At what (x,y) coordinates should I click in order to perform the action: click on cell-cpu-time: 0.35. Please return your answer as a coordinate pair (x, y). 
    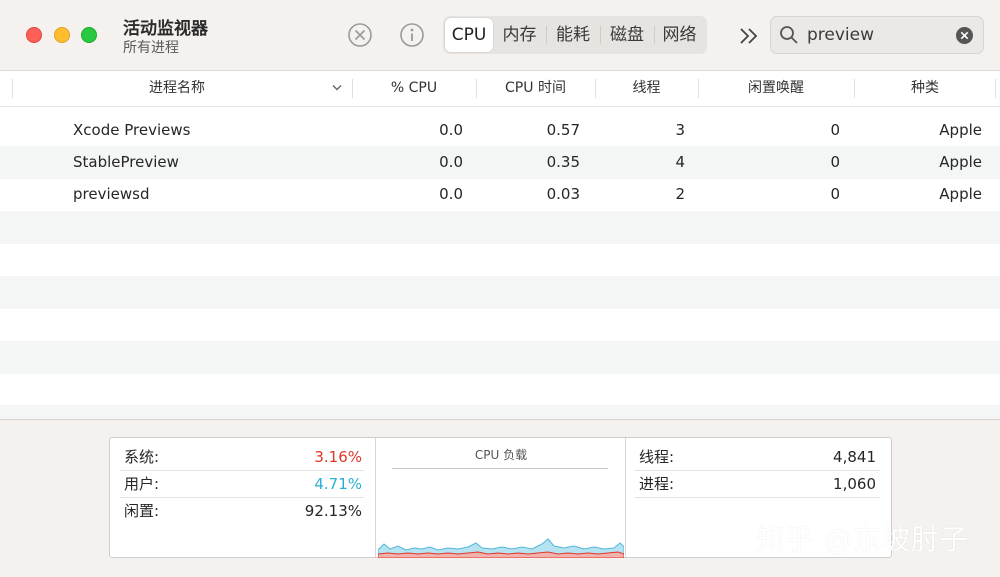
    Looking at the image, I should click on (563, 162).